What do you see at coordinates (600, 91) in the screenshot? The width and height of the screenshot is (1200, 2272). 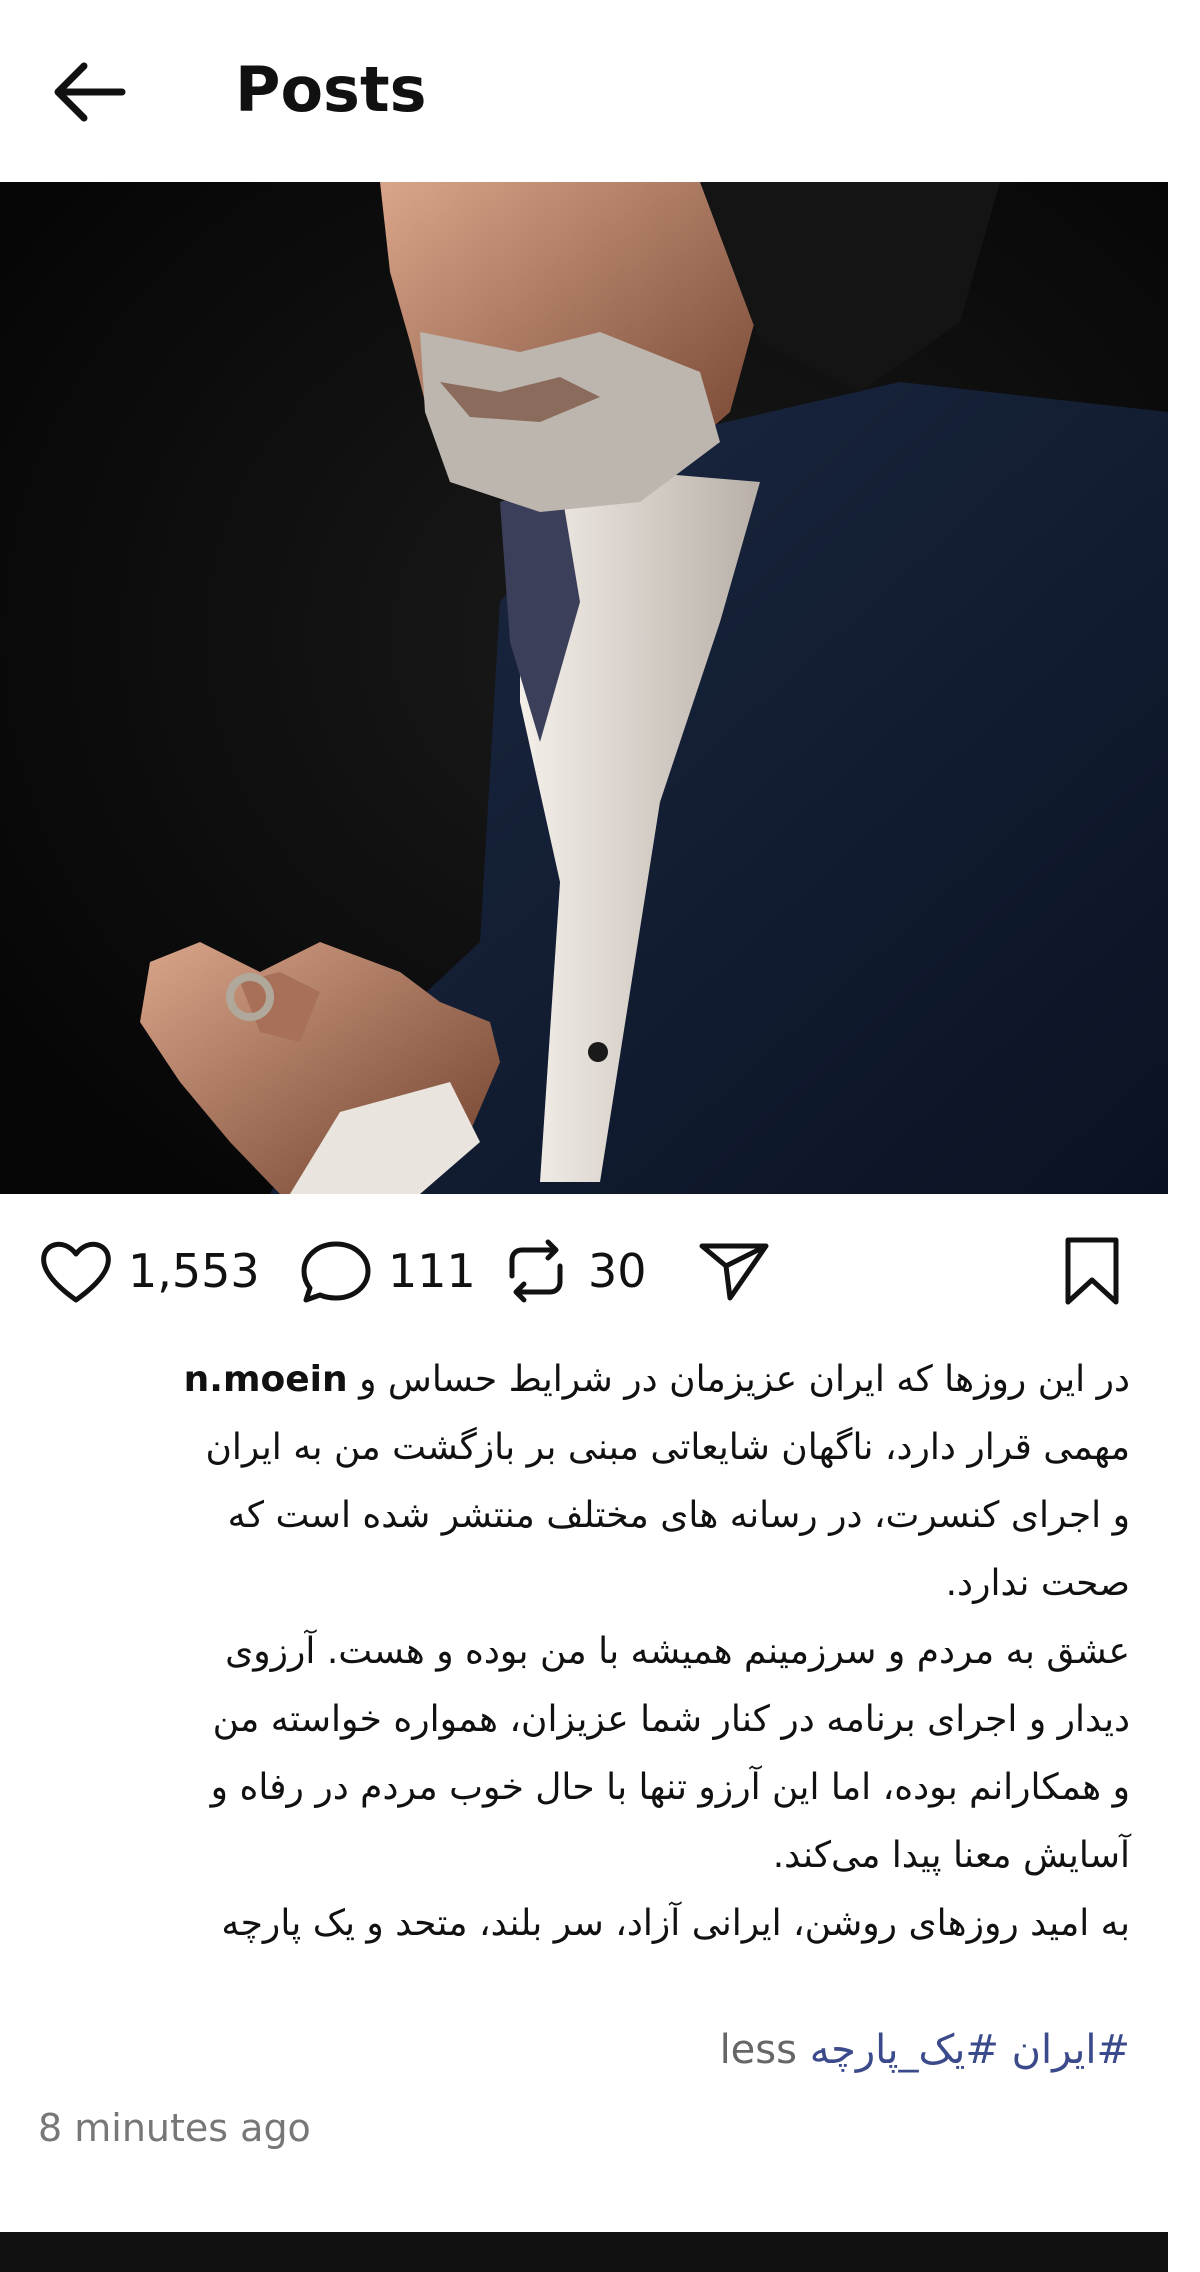 I see `header: Posts` at bounding box center [600, 91].